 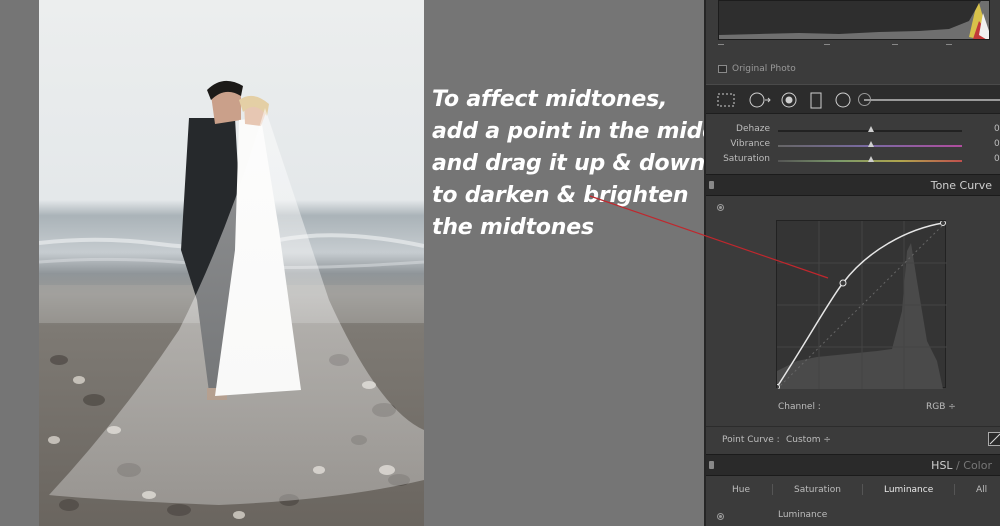 I want to click on checkbox-icon, so click(x=722, y=69).